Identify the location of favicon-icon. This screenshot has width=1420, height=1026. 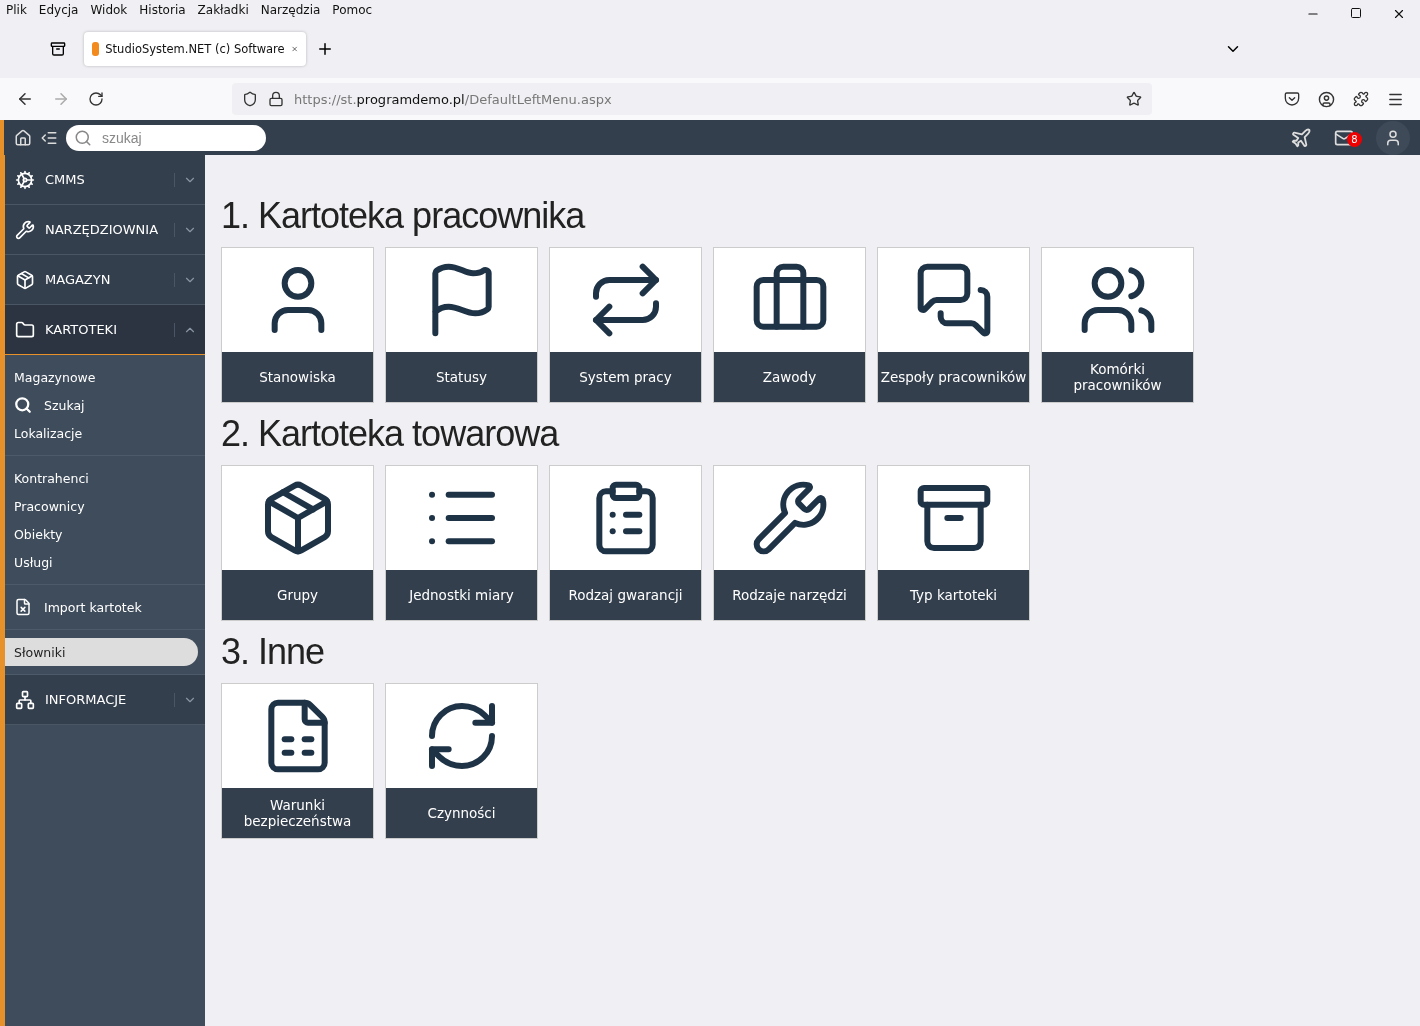
(96, 49).